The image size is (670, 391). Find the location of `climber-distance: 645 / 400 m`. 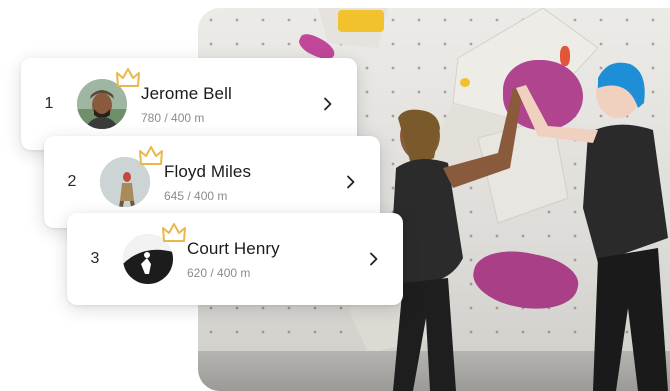

climber-distance: 645 / 400 m is located at coordinates (196, 195).